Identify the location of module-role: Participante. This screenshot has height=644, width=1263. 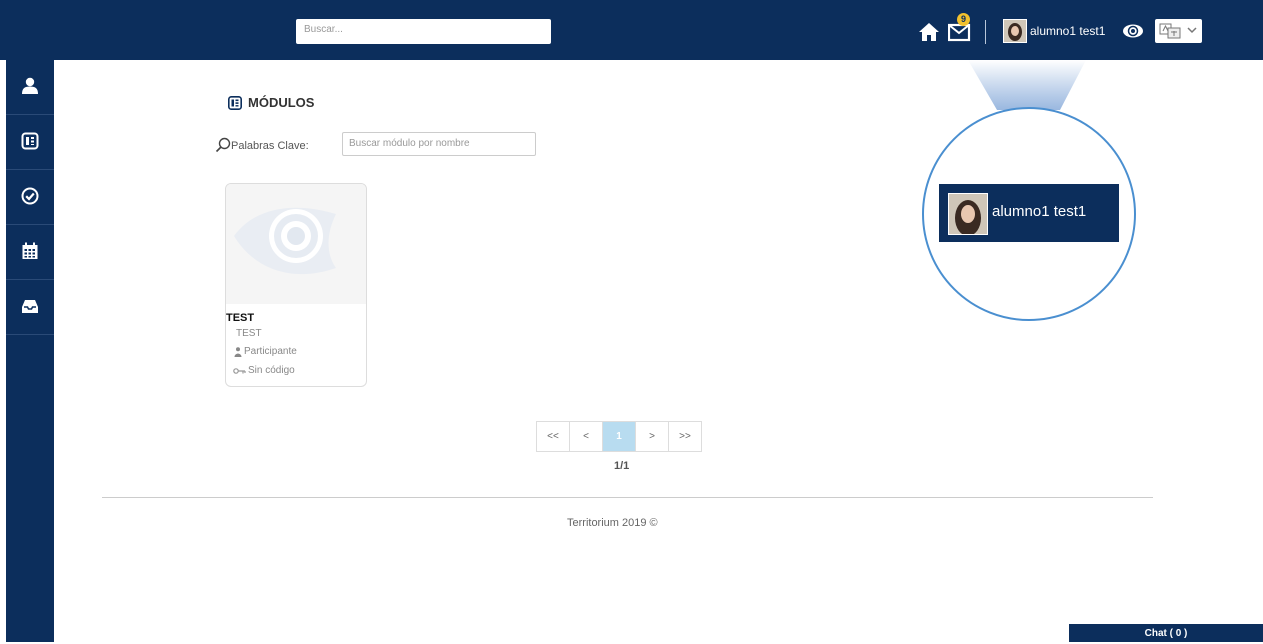
(270, 351).